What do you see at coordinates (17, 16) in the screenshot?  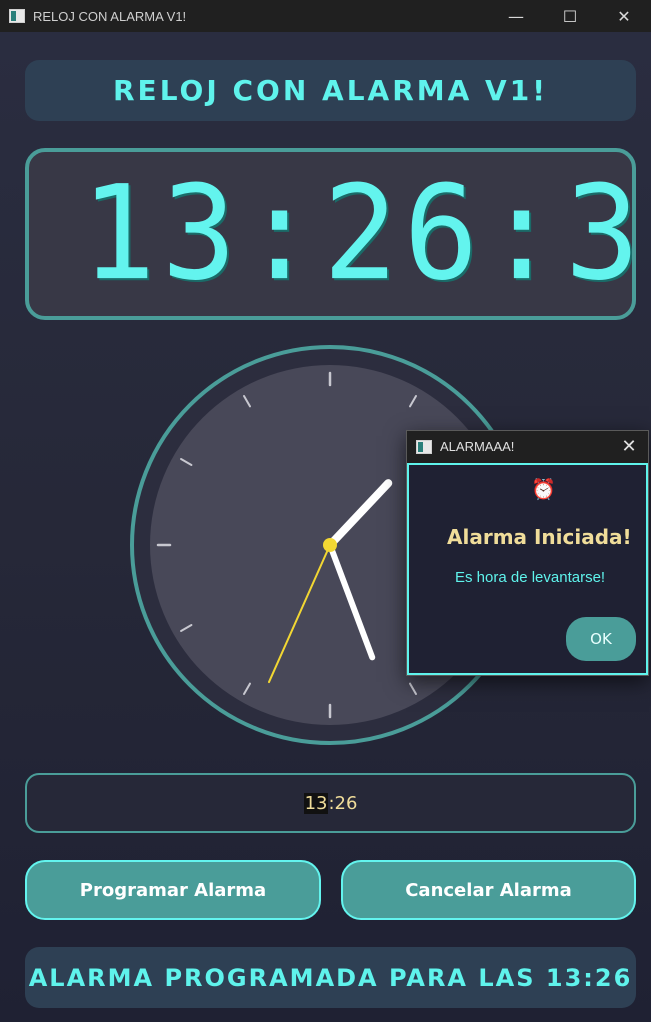 I see `app-icon` at bounding box center [17, 16].